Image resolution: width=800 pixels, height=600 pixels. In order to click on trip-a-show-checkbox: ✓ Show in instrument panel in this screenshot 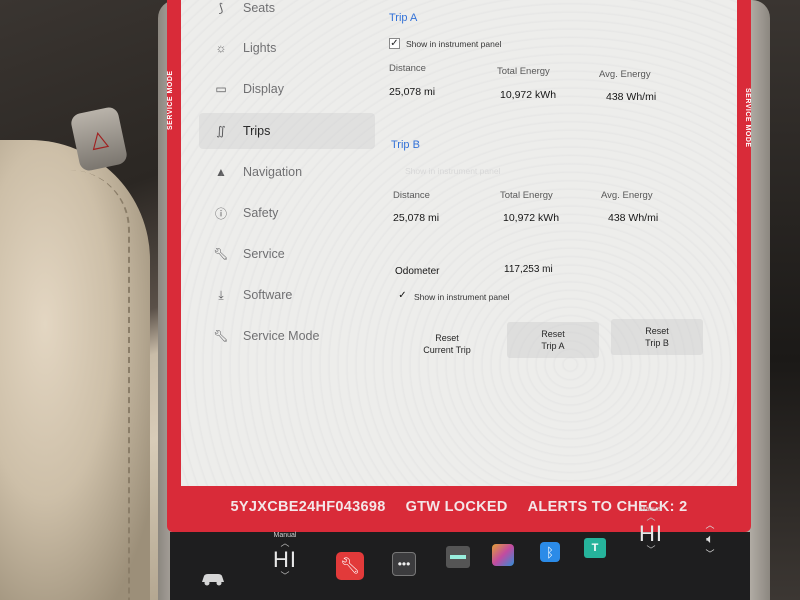, I will do `click(445, 43)`.